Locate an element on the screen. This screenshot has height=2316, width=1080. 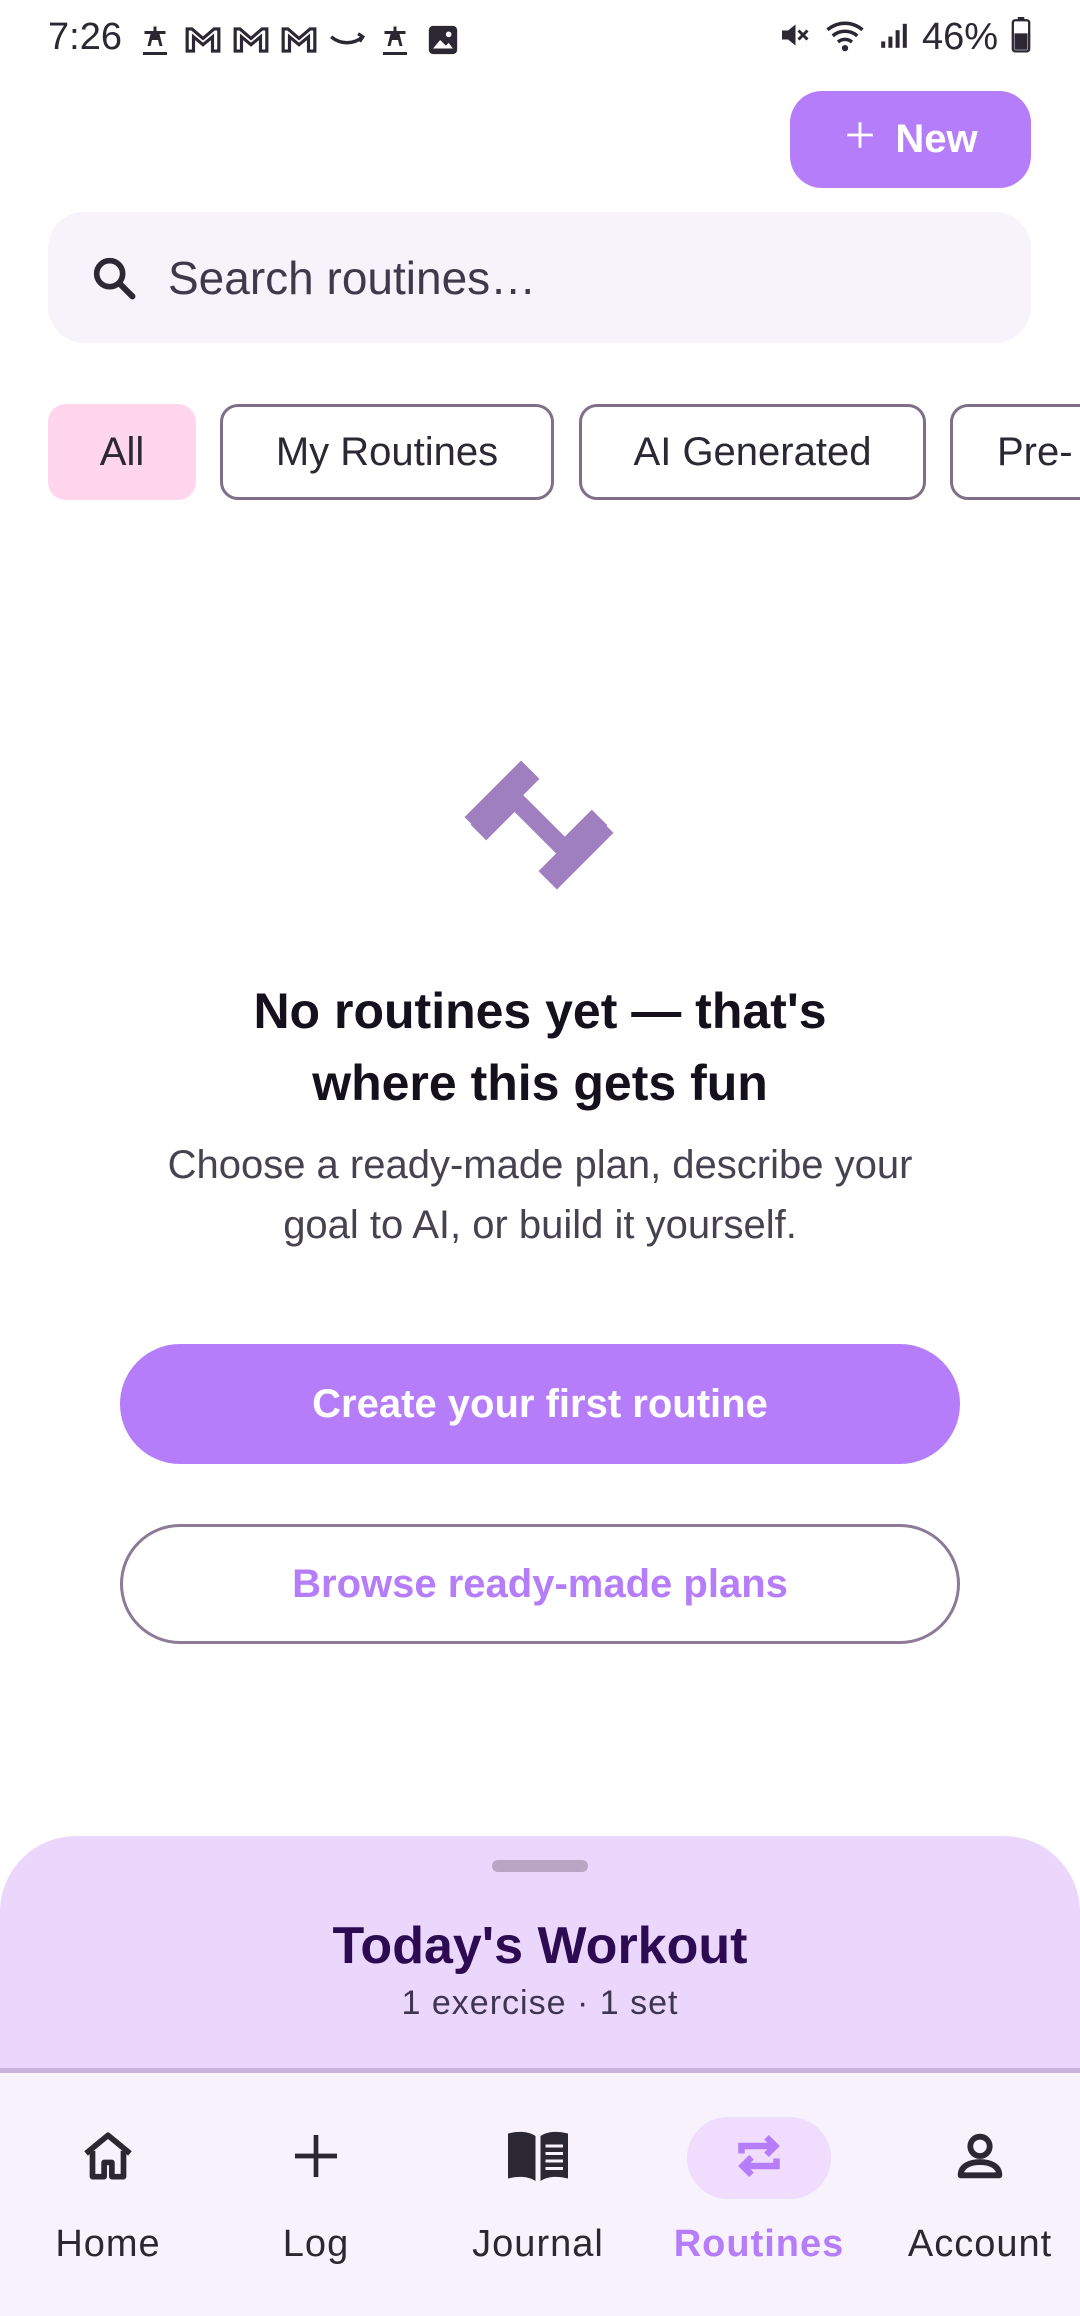
nav-item-account: Account is located at coordinates (976, 2194).